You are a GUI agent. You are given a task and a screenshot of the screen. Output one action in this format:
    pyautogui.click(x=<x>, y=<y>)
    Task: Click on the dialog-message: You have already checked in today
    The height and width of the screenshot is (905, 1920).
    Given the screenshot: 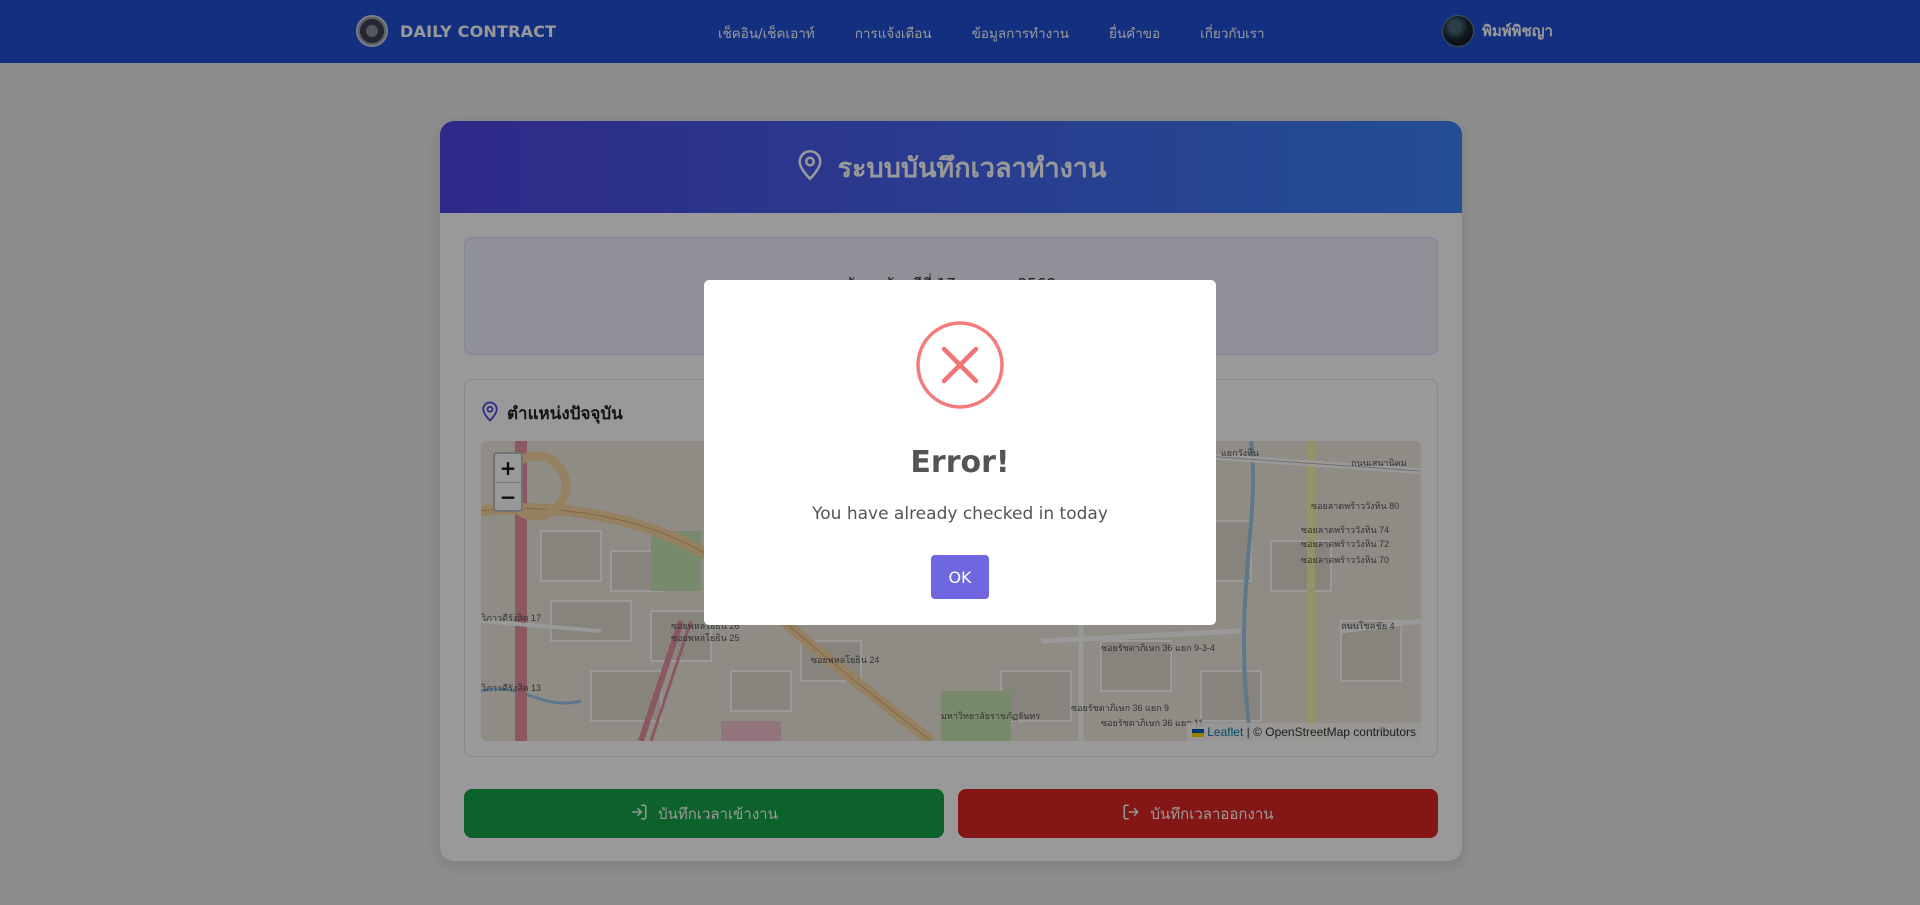 What is the action you would take?
    pyautogui.click(x=960, y=514)
    